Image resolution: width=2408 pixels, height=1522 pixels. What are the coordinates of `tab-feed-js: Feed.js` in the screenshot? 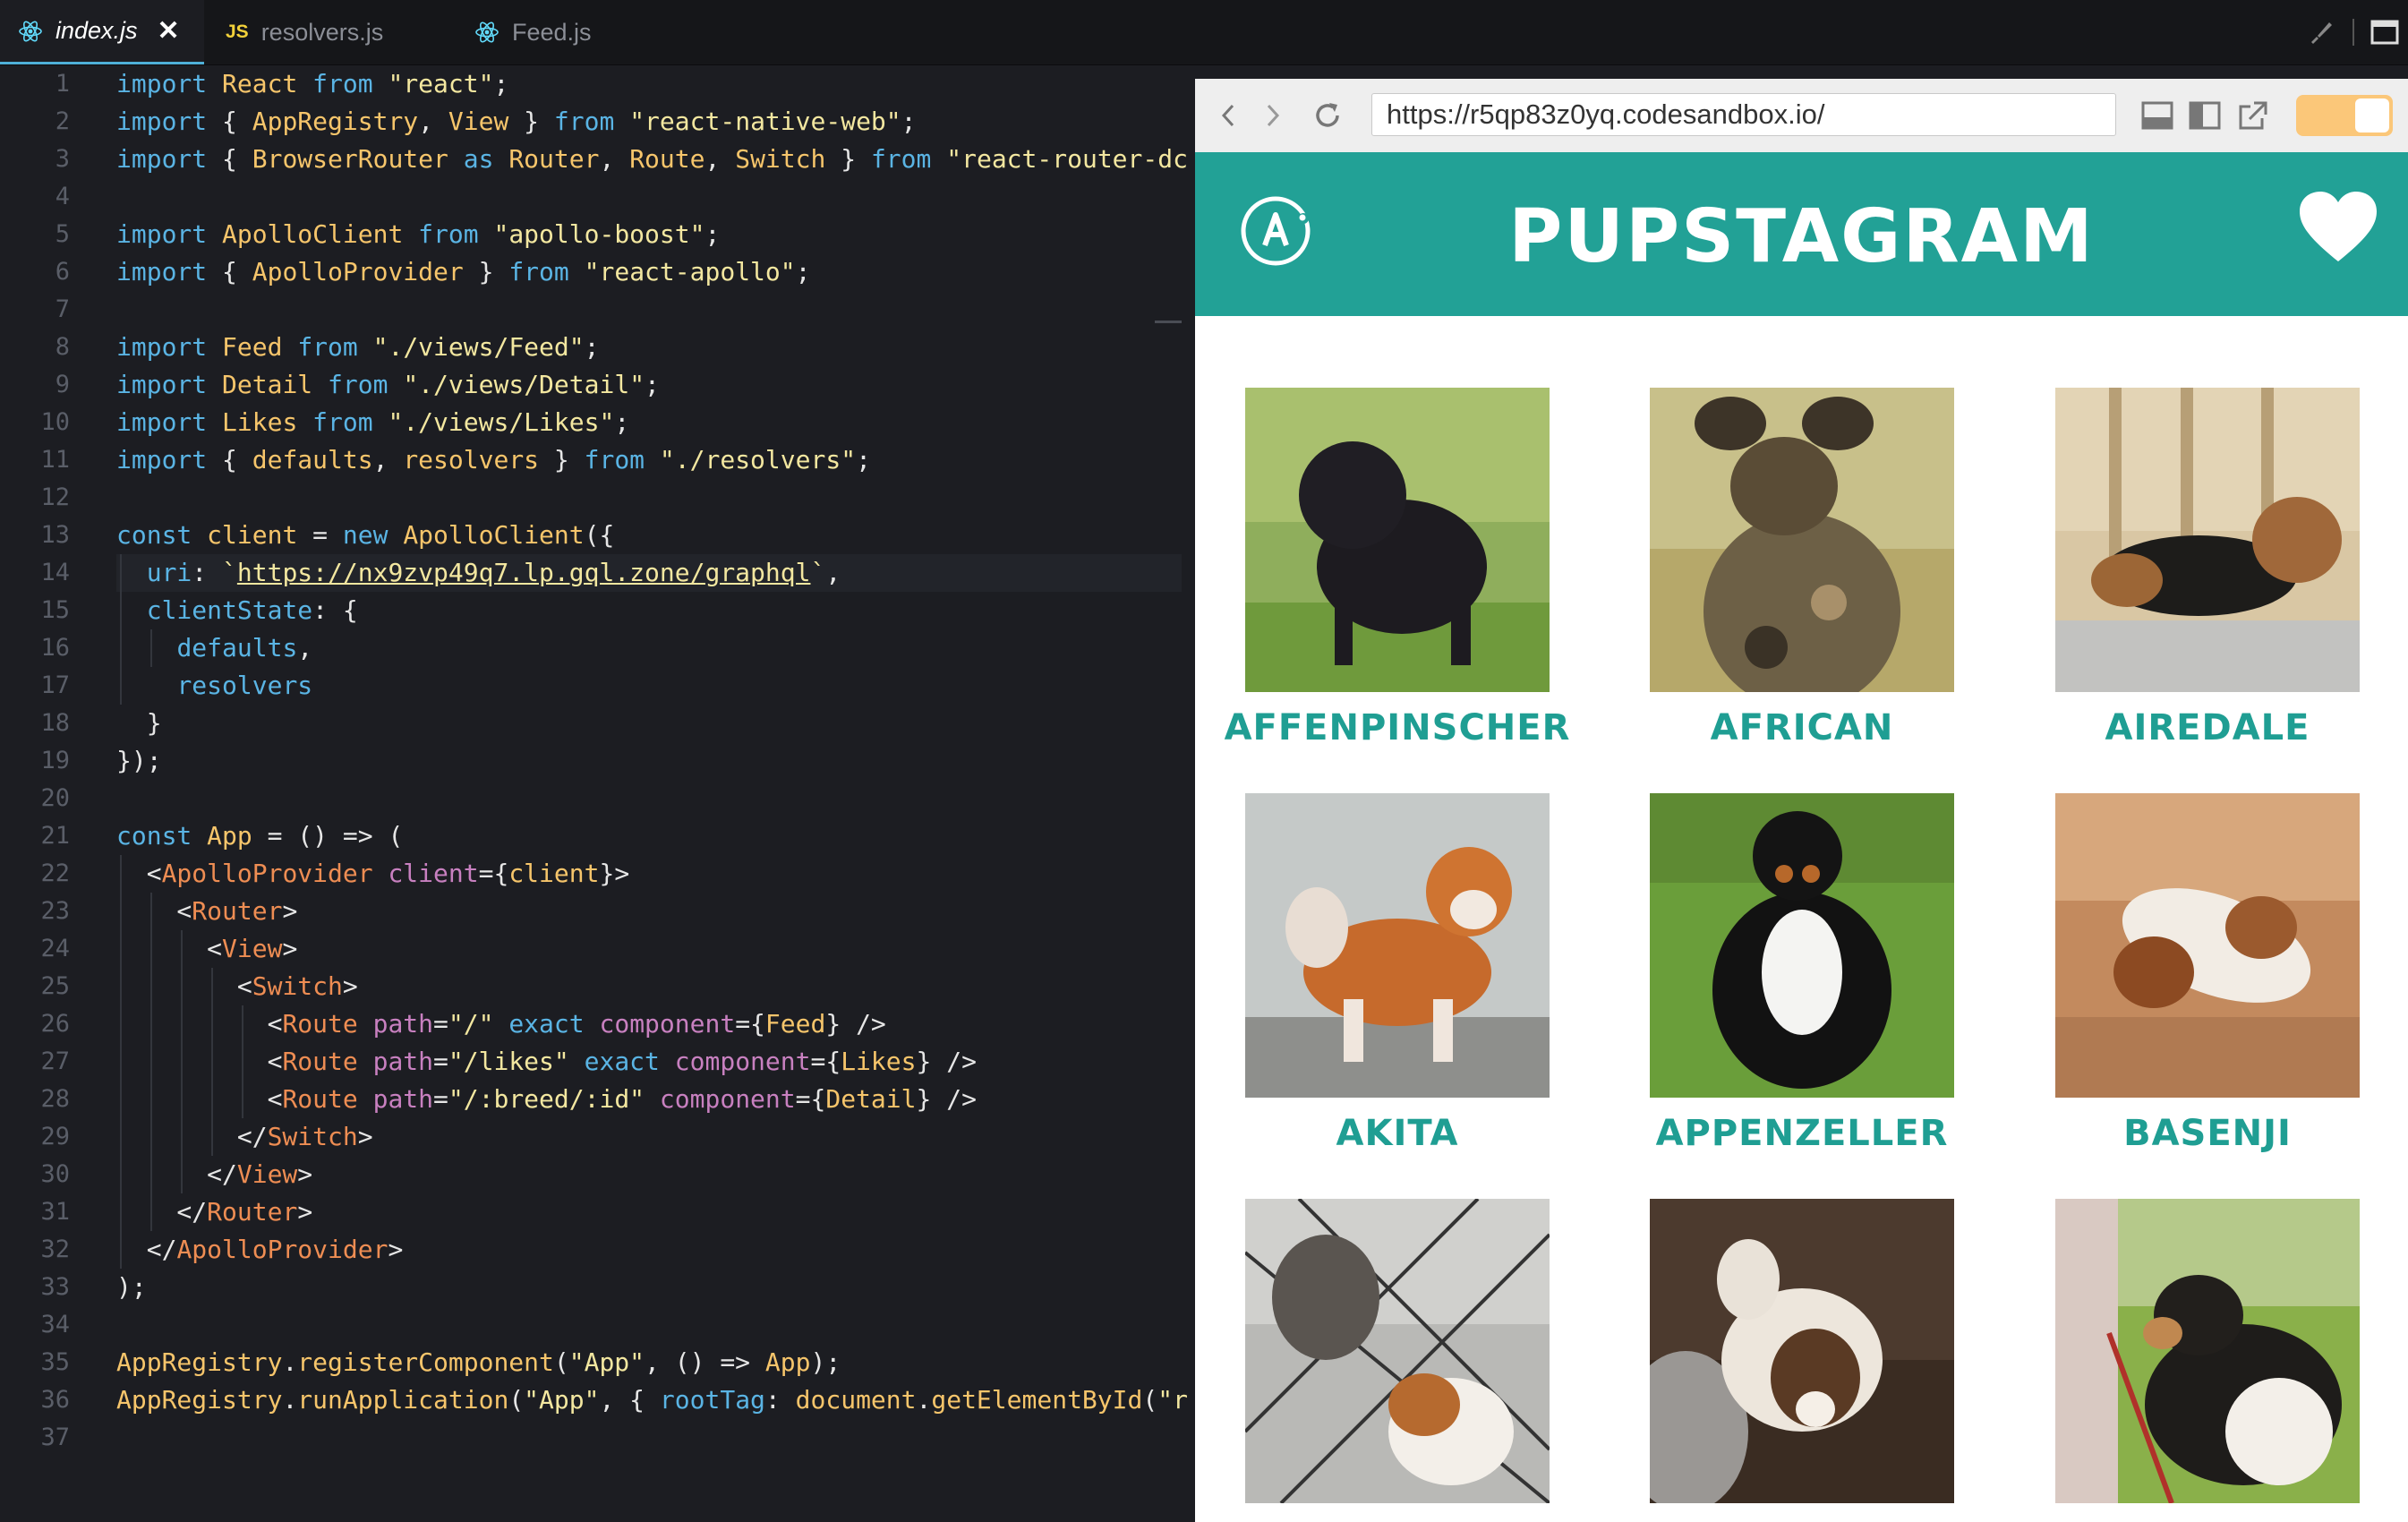 It's located at (533, 32).